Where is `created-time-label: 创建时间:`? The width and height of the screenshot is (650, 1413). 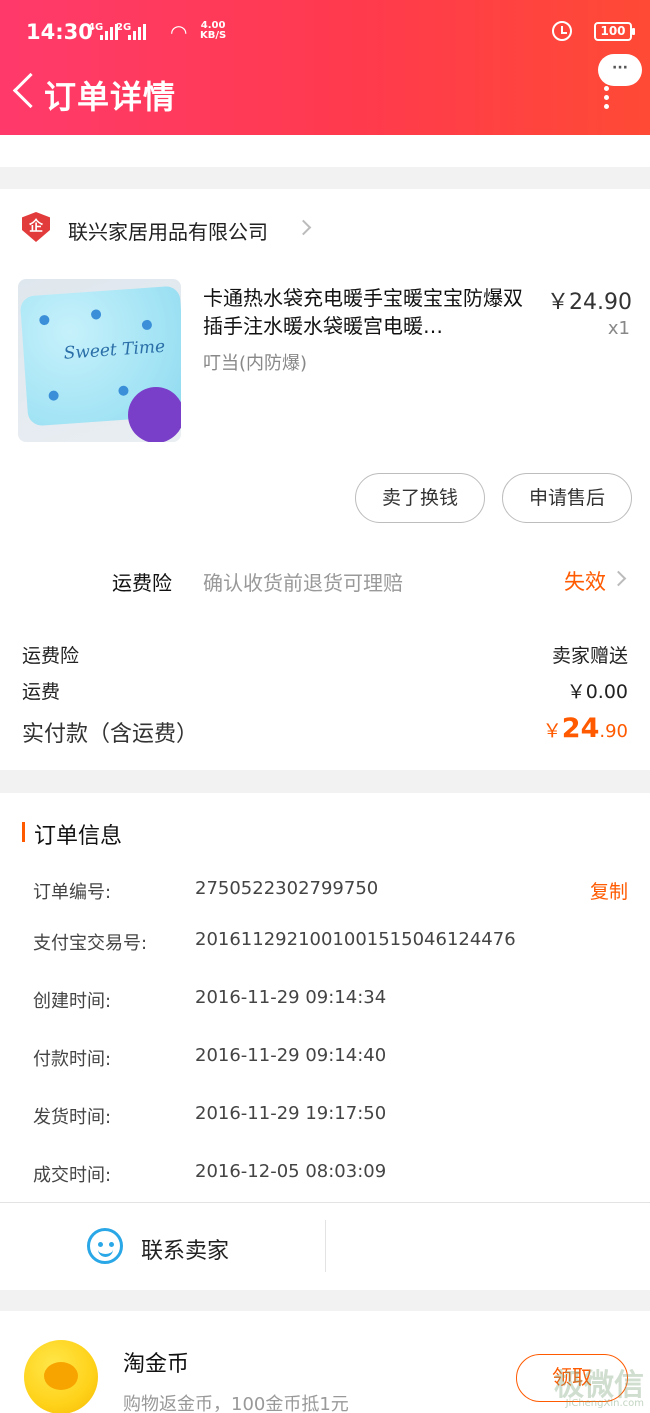
created-time-label: 创建时间: is located at coordinates (72, 1001).